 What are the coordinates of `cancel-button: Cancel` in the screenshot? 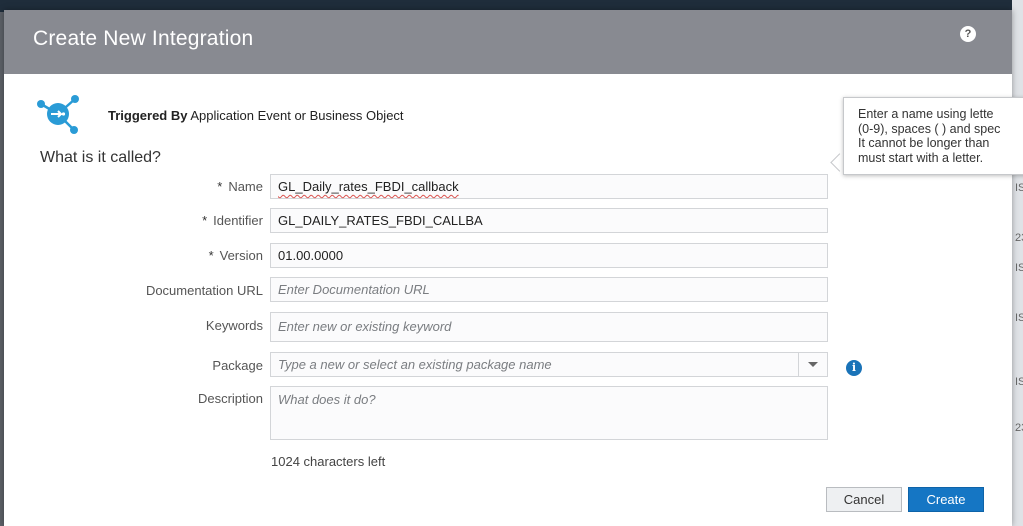 It's located at (864, 499).